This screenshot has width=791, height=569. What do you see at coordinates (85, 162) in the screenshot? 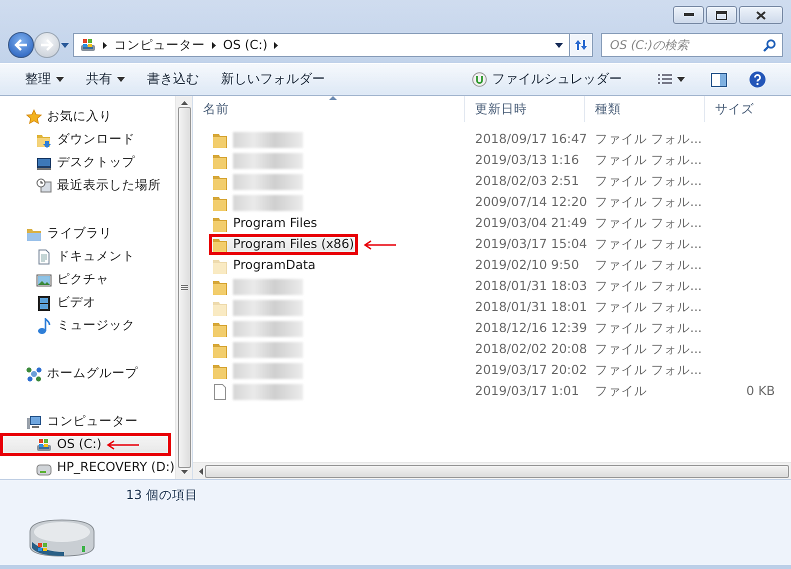
I see `nav-item: デスクトップ` at bounding box center [85, 162].